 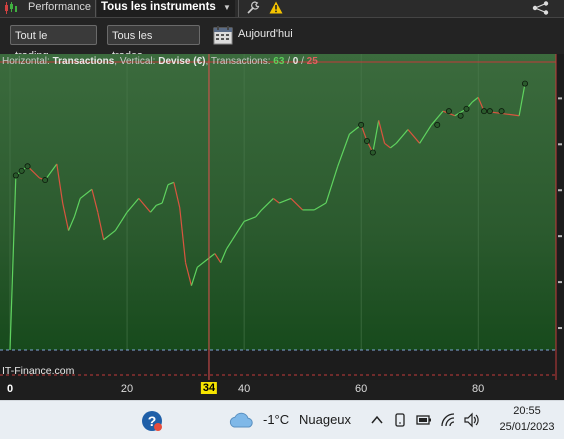 What do you see at coordinates (448, 420) in the screenshot?
I see `wifi-icon` at bounding box center [448, 420].